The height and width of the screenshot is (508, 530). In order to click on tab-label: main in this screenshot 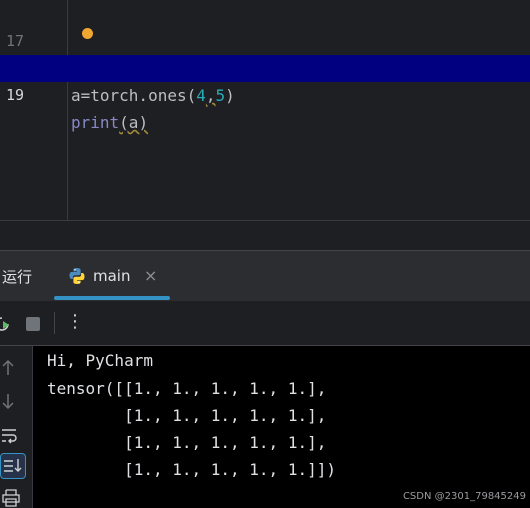, I will do `click(112, 276)`.